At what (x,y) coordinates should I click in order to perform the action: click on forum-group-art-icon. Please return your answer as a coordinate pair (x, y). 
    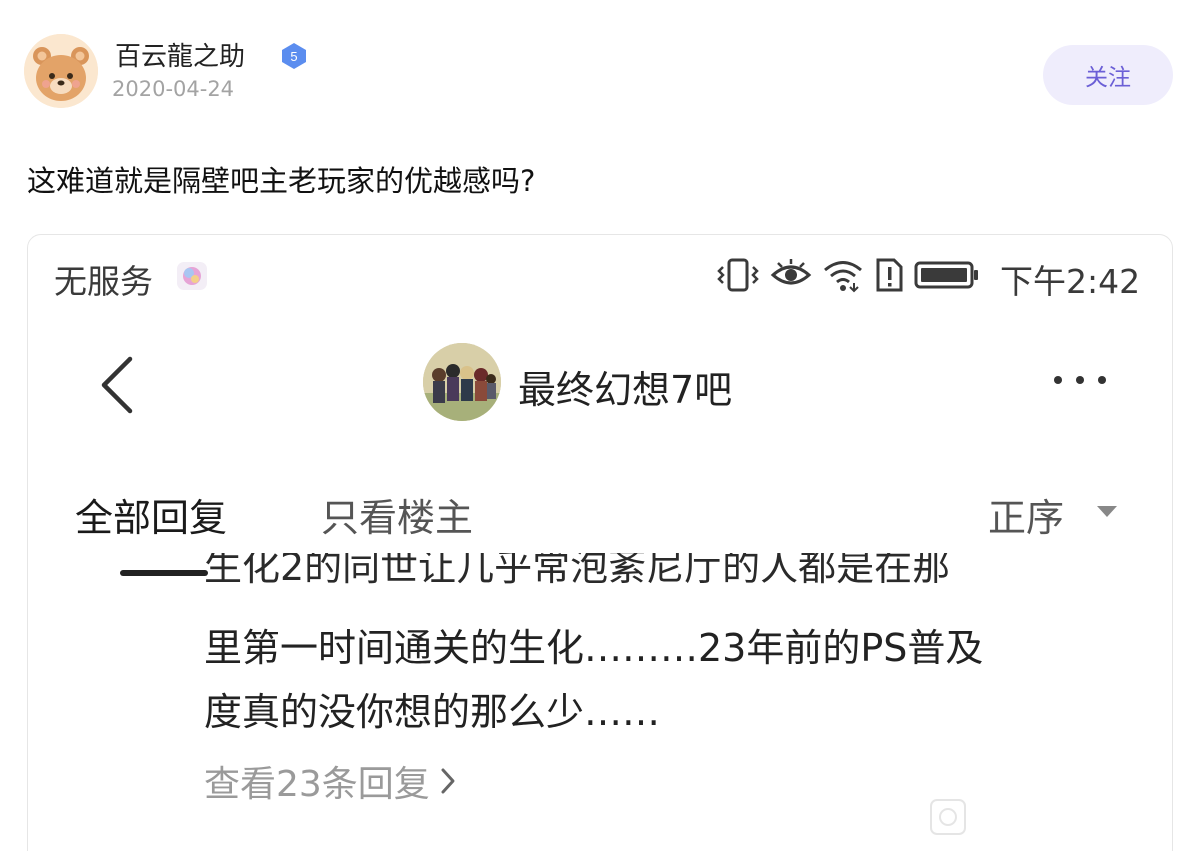
    Looking at the image, I should click on (462, 382).